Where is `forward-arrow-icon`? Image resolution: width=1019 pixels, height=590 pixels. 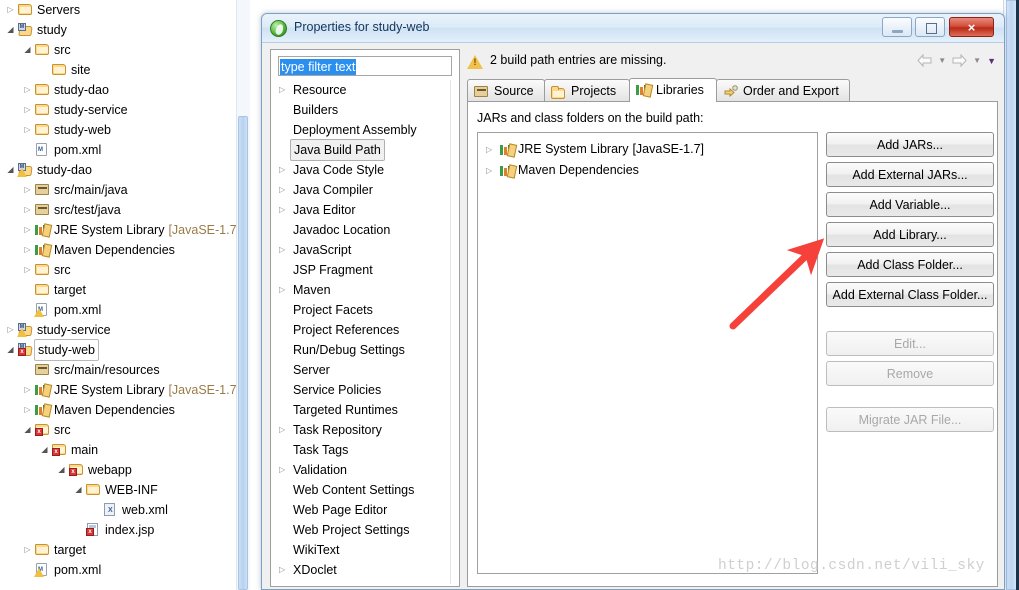
forward-arrow-icon is located at coordinates (959, 60).